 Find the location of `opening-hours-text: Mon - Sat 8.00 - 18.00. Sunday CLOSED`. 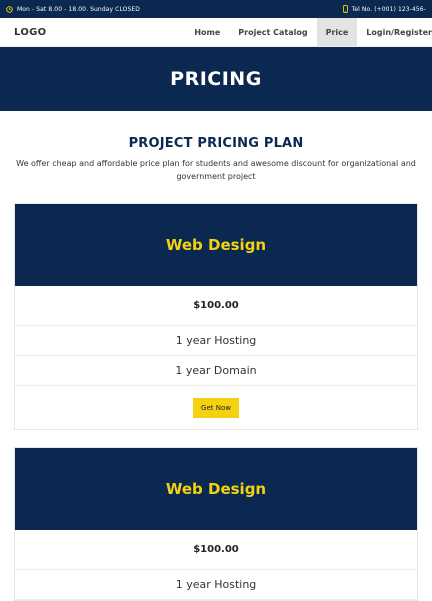

opening-hours-text: Mon - Sat 8.00 - 18.00. Sunday CLOSED is located at coordinates (79, 9).